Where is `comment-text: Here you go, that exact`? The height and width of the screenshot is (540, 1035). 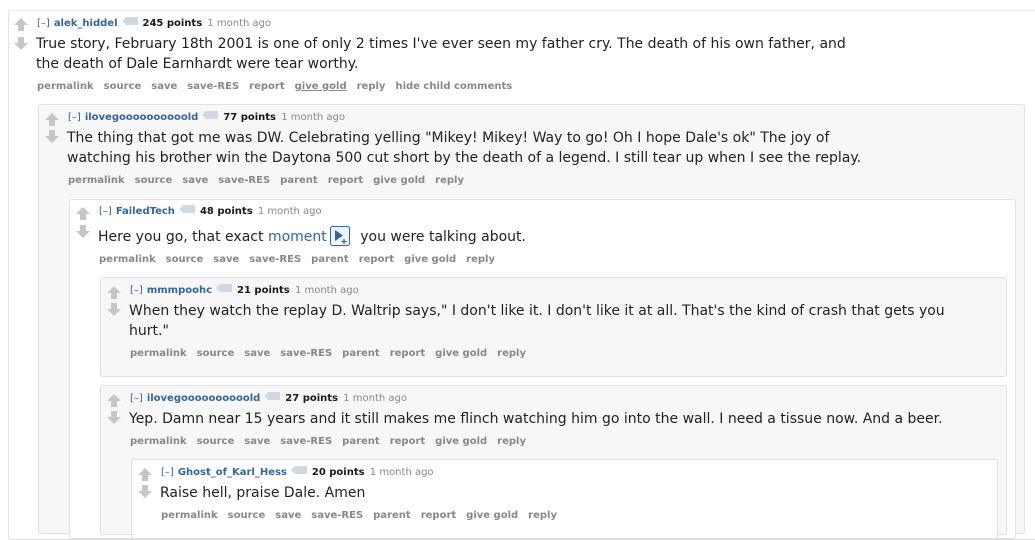 comment-text: Here you go, that exact is located at coordinates (183, 237).